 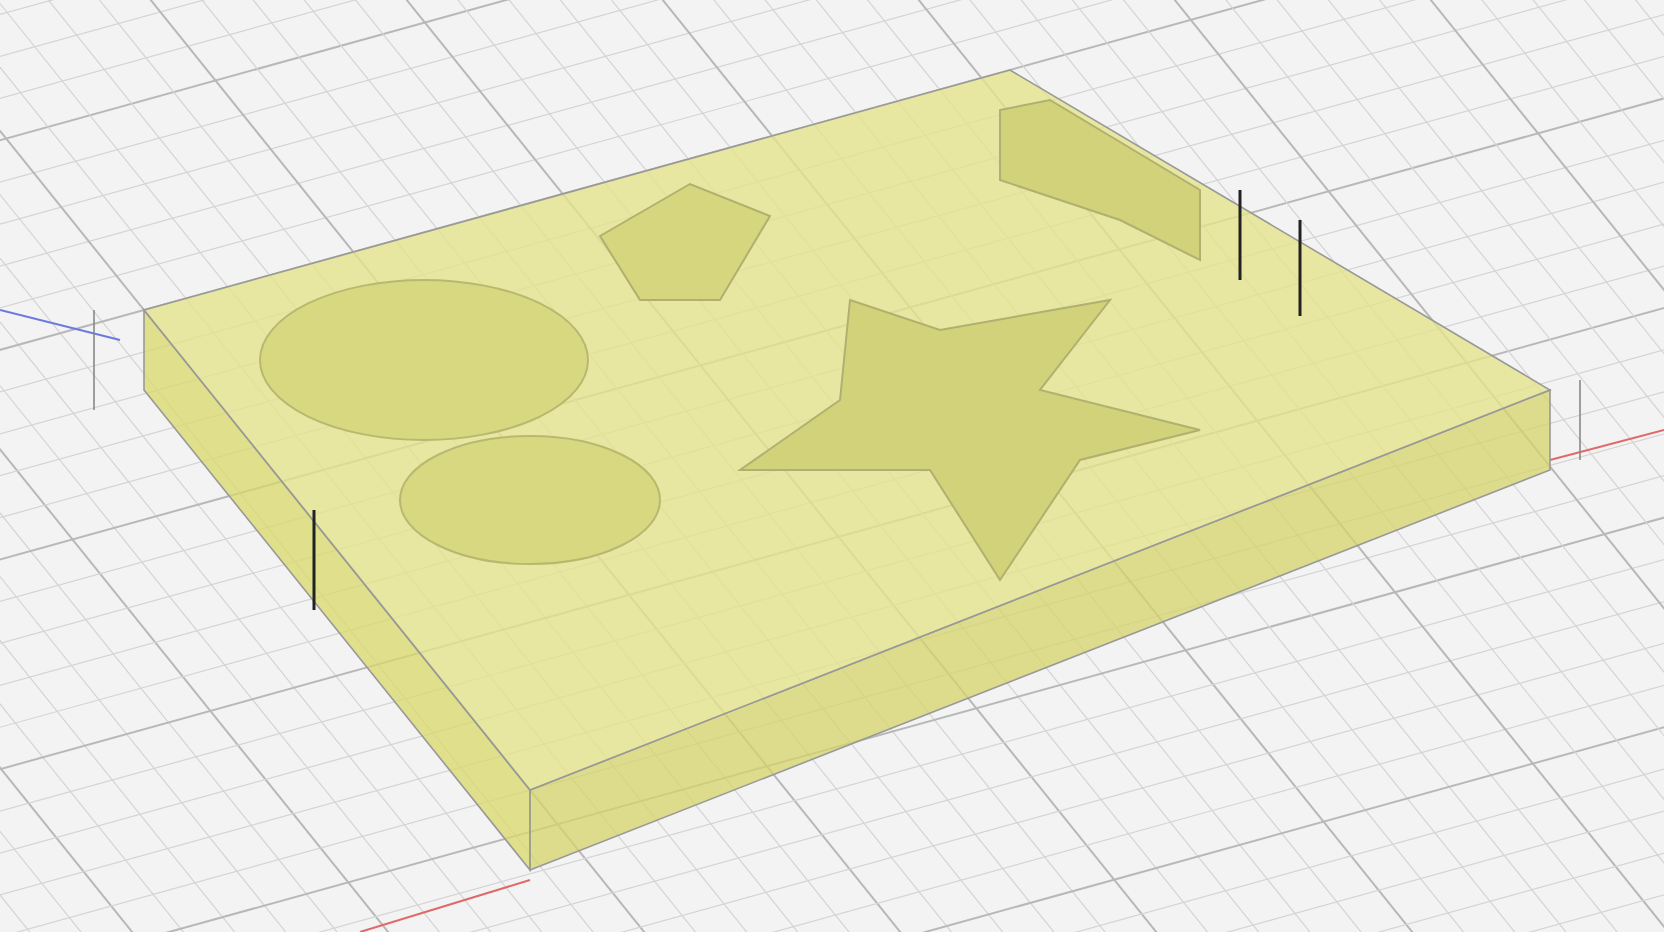 I want to click on y-axis-line, so click(x=60, y=325).